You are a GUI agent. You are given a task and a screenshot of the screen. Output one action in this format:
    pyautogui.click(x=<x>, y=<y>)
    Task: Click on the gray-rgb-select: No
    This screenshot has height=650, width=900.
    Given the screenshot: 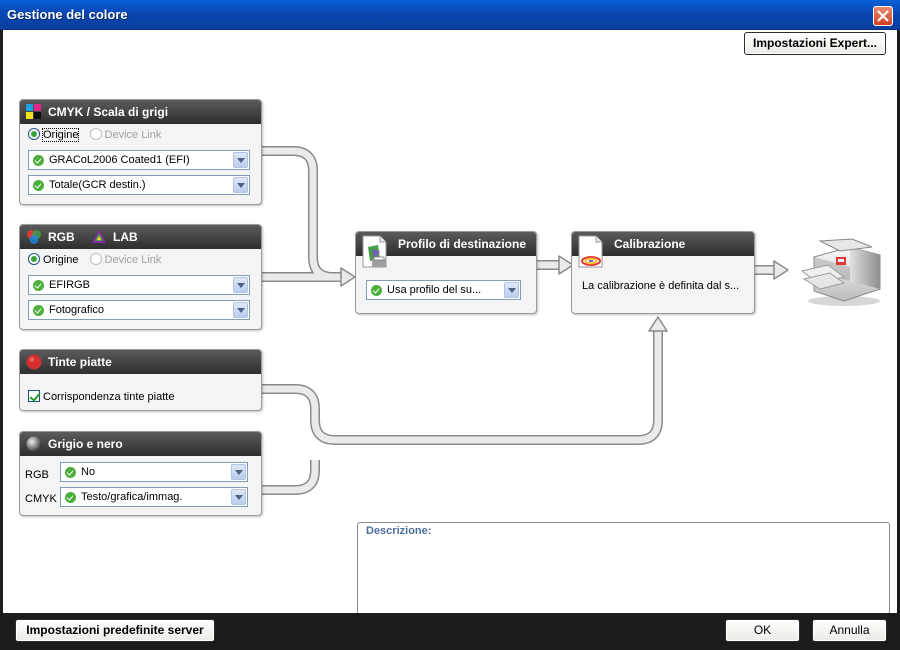 What is the action you would take?
    pyautogui.click(x=154, y=472)
    